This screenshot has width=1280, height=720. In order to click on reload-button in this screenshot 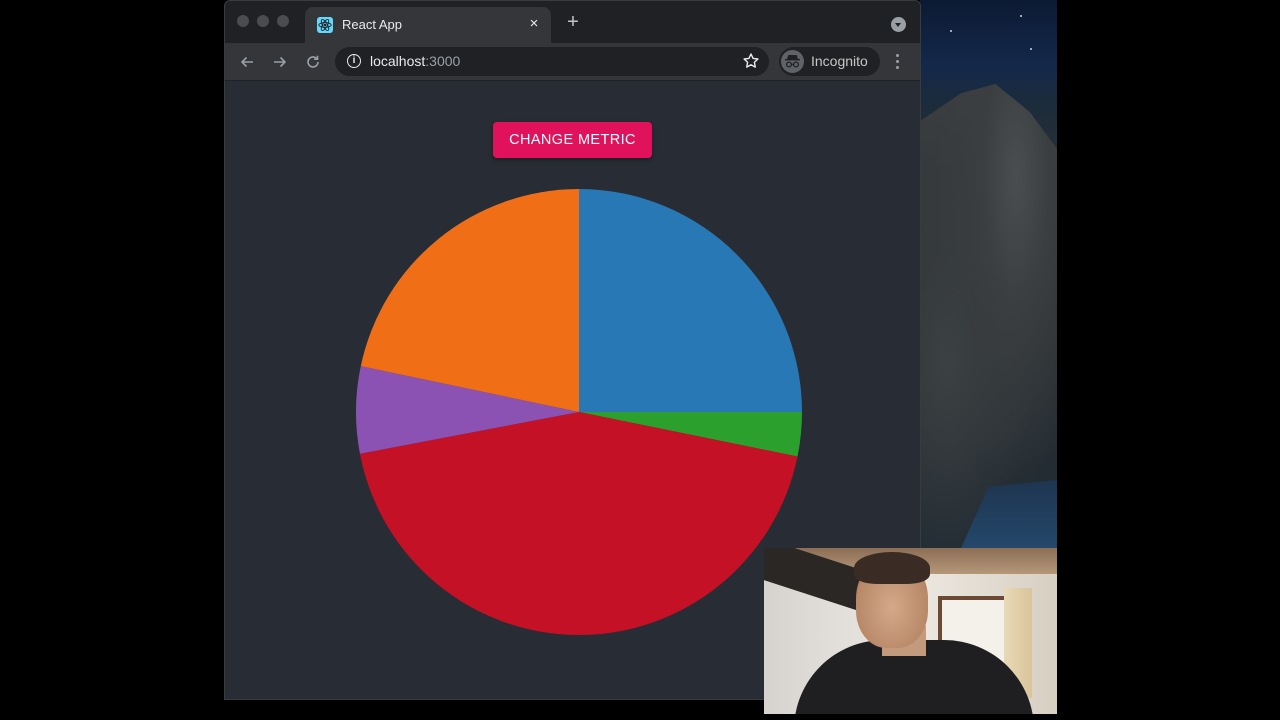, I will do `click(313, 62)`.